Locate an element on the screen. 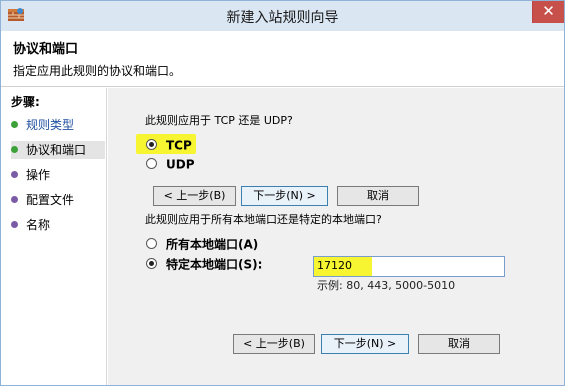 This screenshot has width=565, height=386. protocol-question: 此规则应用于 TCP 还是 UDP? is located at coordinates (219, 120).